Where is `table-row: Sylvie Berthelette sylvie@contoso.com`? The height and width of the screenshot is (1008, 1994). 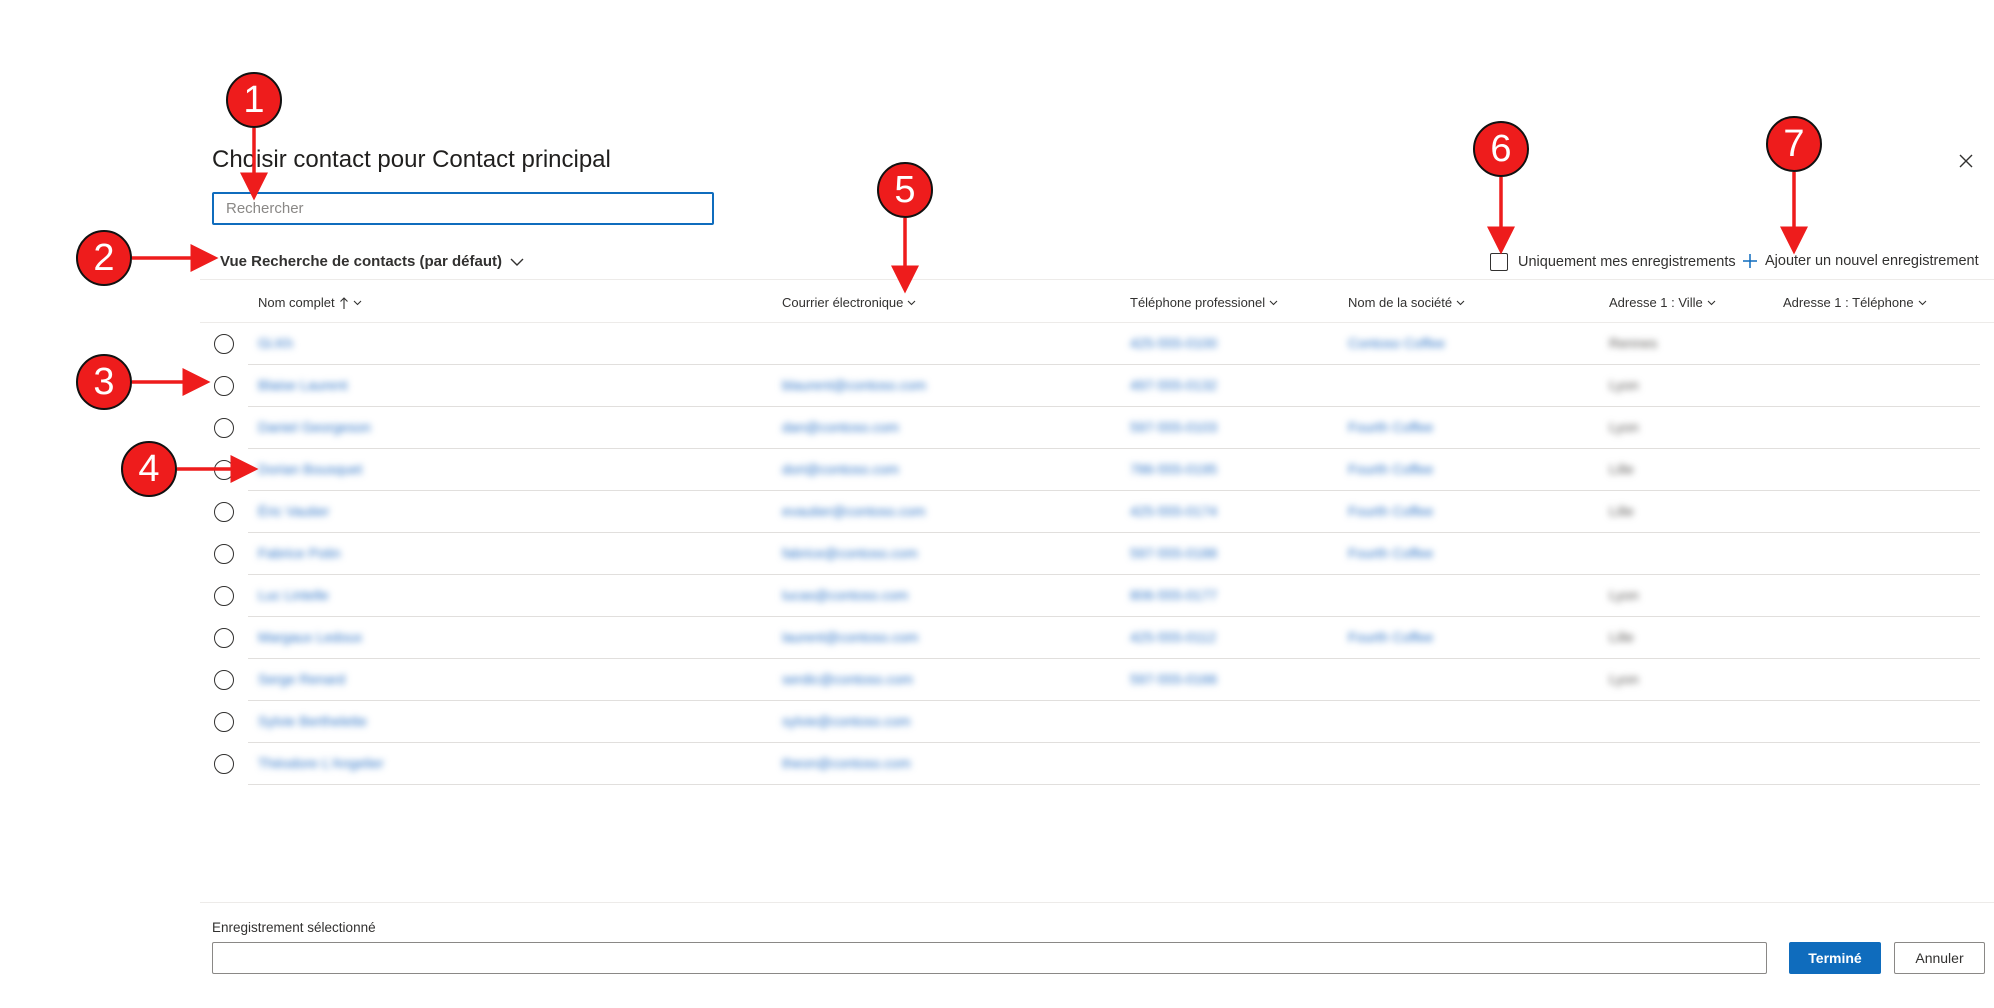 table-row: Sylvie Berthelette sylvie@contoso.com is located at coordinates (1097, 722).